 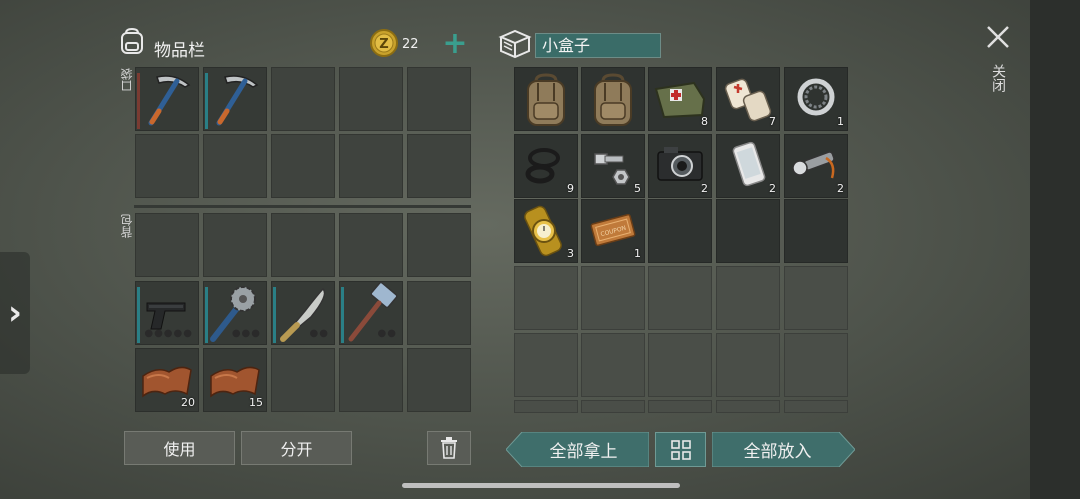 What do you see at coordinates (371, 313) in the screenshot?
I see `backpack-slot-9: ●●` at bounding box center [371, 313].